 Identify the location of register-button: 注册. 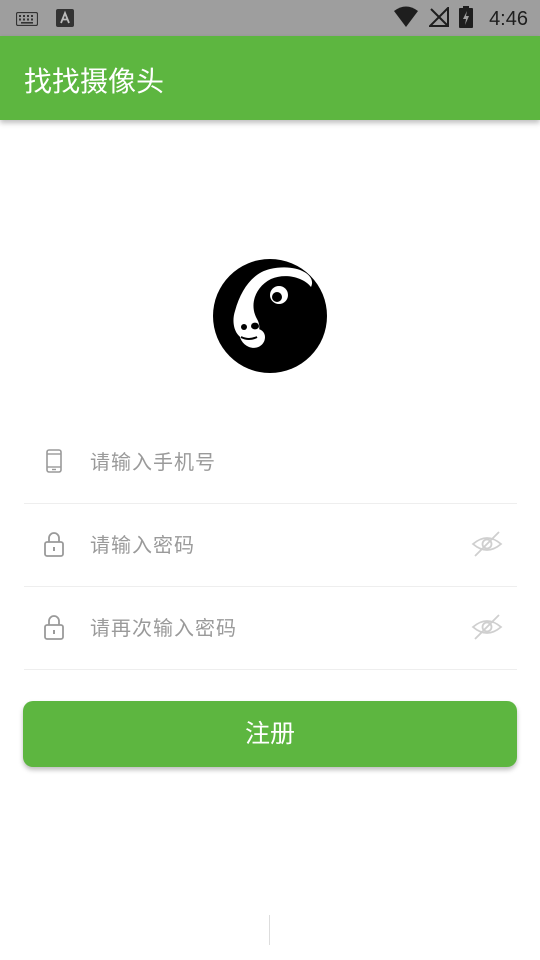
(270, 734).